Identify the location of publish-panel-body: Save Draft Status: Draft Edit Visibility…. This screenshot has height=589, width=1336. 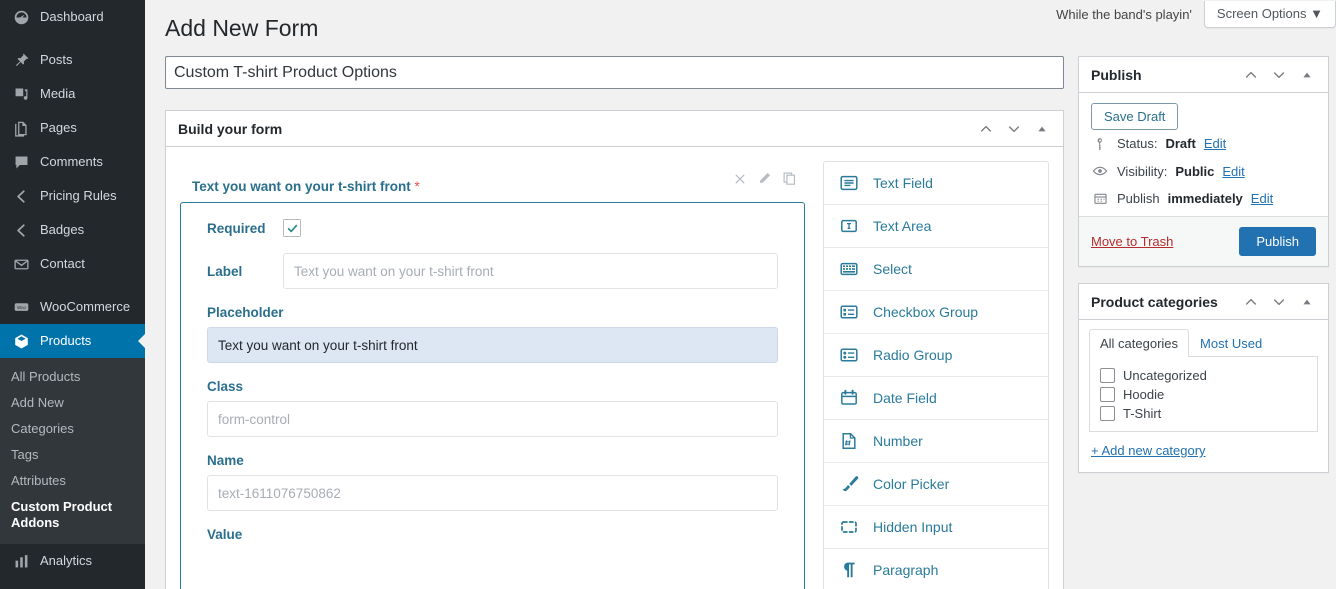
(1203, 154).